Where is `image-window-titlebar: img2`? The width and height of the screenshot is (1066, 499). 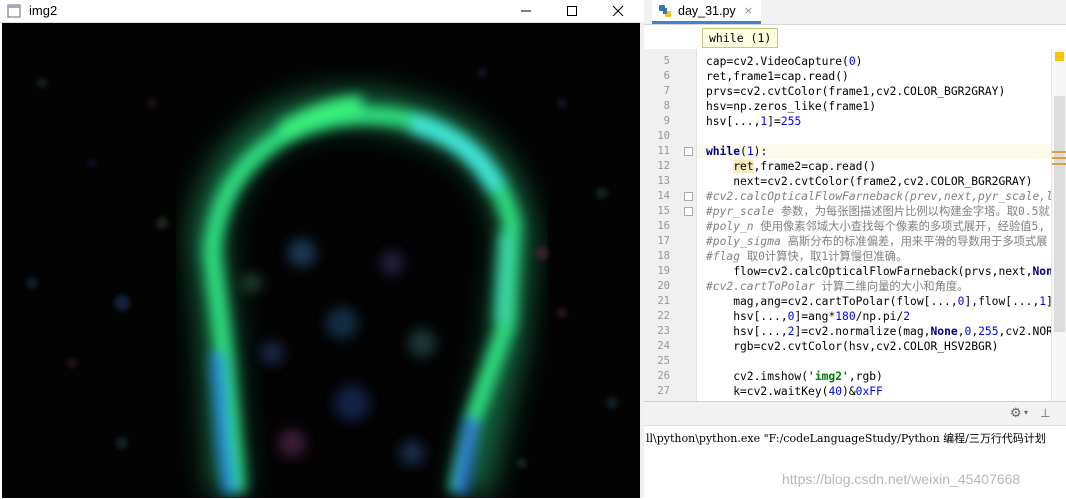 image-window-titlebar: img2 is located at coordinates (322, 11).